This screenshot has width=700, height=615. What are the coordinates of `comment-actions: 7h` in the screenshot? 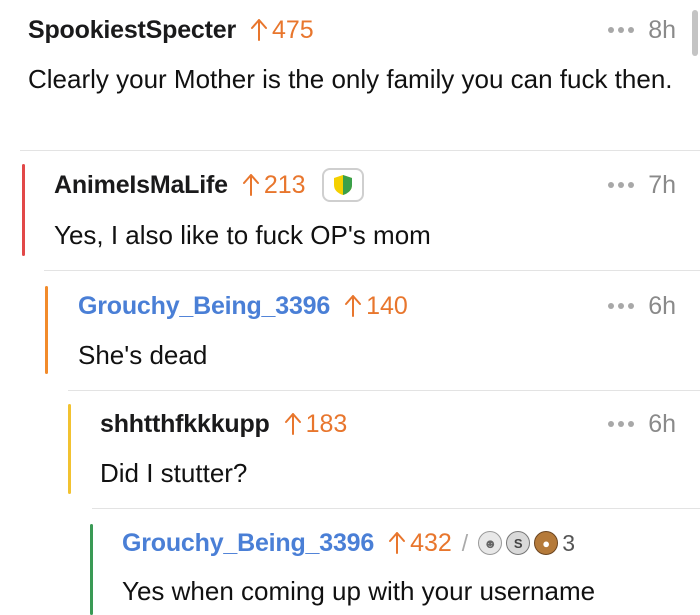 It's located at (642, 185).